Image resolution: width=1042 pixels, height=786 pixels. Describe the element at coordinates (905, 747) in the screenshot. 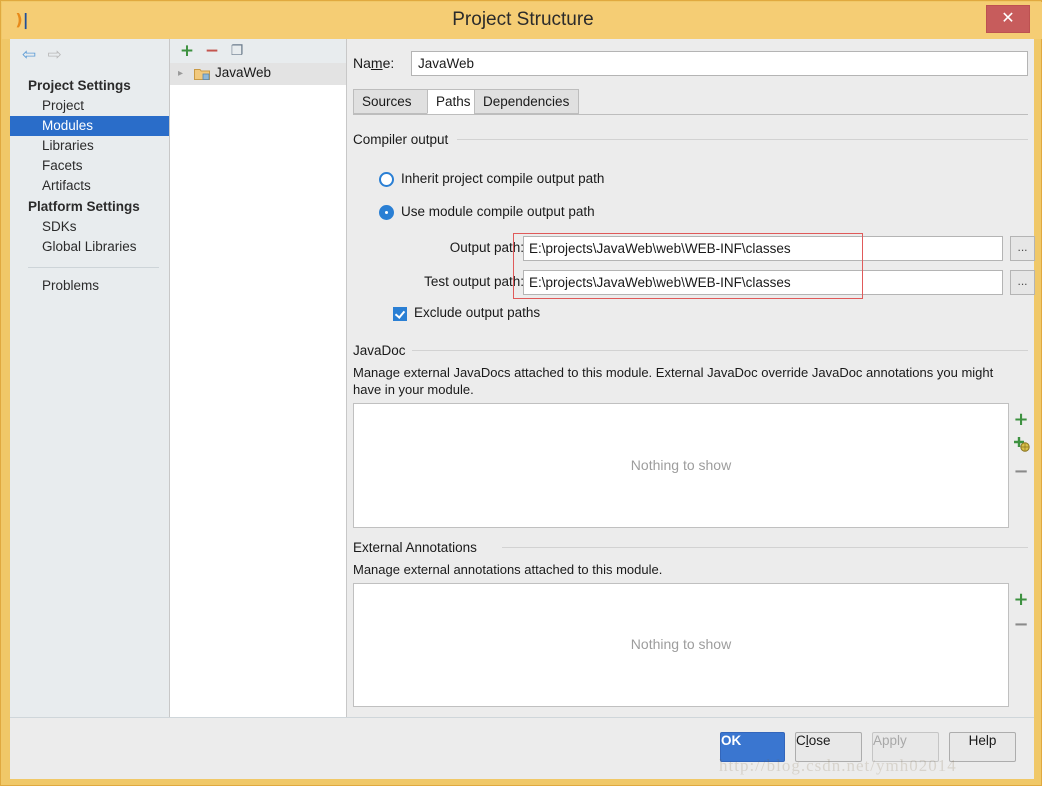

I see `apply-button: Apply` at that location.